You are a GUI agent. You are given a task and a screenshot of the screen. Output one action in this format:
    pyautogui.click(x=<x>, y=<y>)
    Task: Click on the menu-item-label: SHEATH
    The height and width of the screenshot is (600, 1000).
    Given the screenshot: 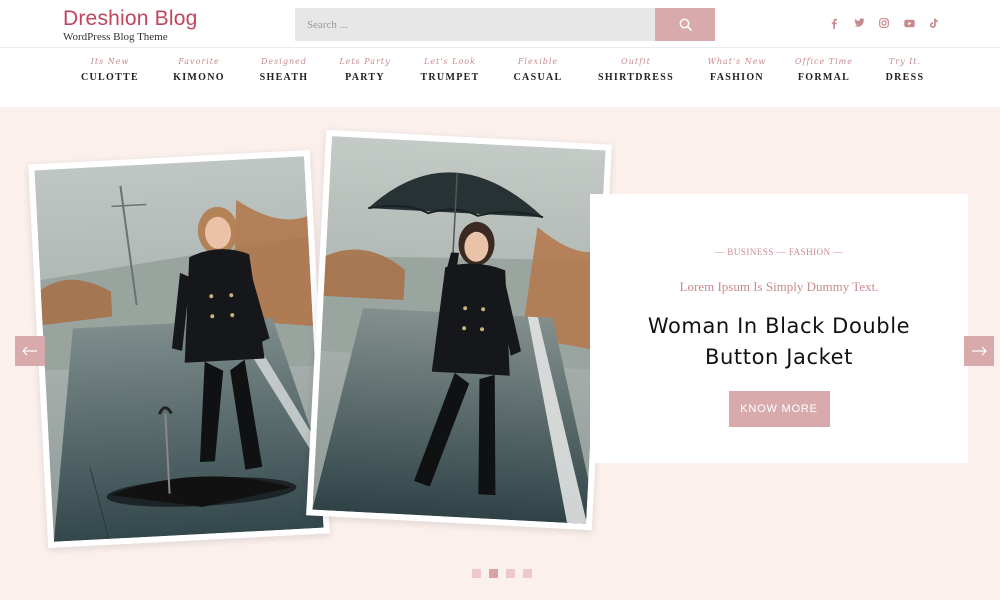 What is the action you would take?
    pyautogui.click(x=284, y=78)
    